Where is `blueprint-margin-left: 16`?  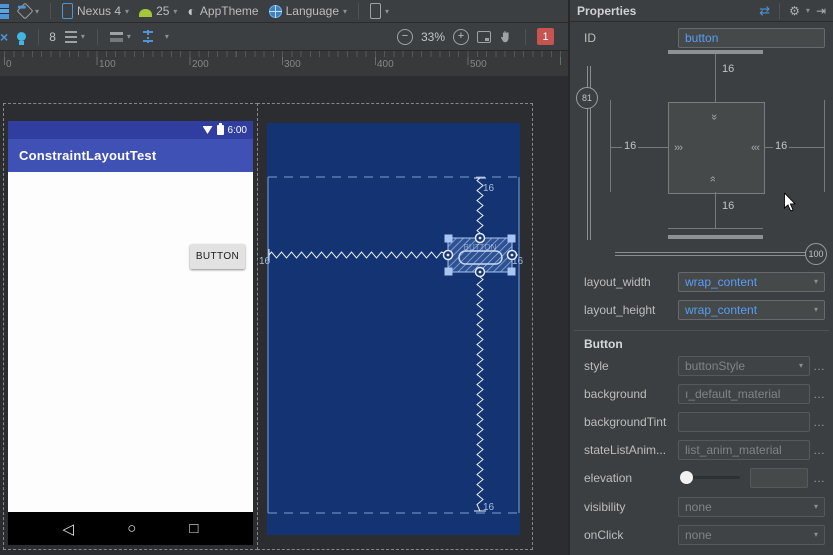
blueprint-margin-left: 16 is located at coordinates (265, 261).